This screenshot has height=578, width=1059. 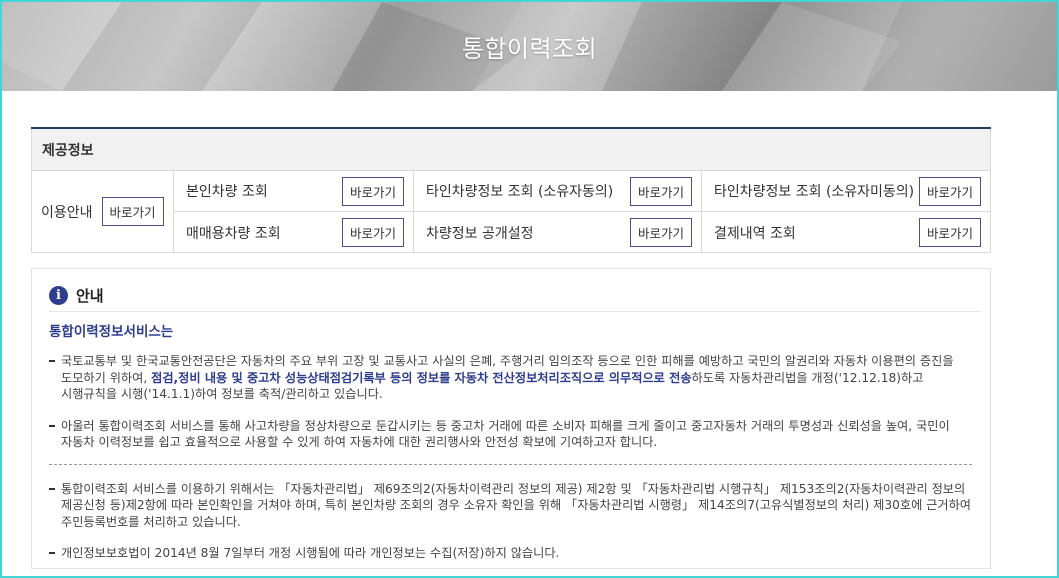 I want to click on notice-divider, so click(x=515, y=311).